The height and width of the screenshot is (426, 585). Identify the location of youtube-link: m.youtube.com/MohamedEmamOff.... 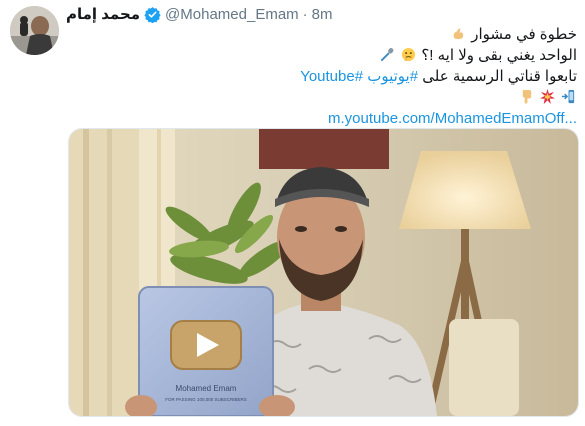
(327, 118).